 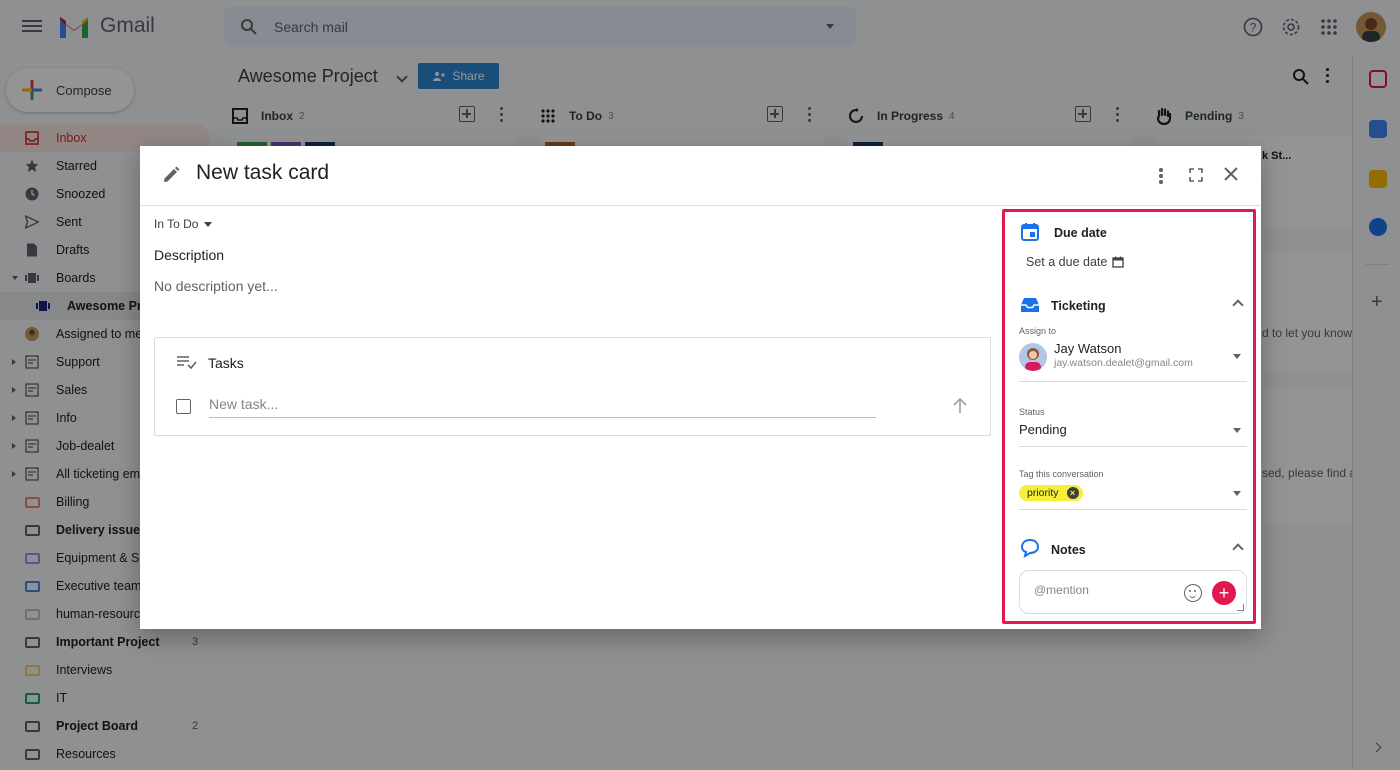 What do you see at coordinates (1032, 412) in the screenshot?
I see `status-label: Status` at bounding box center [1032, 412].